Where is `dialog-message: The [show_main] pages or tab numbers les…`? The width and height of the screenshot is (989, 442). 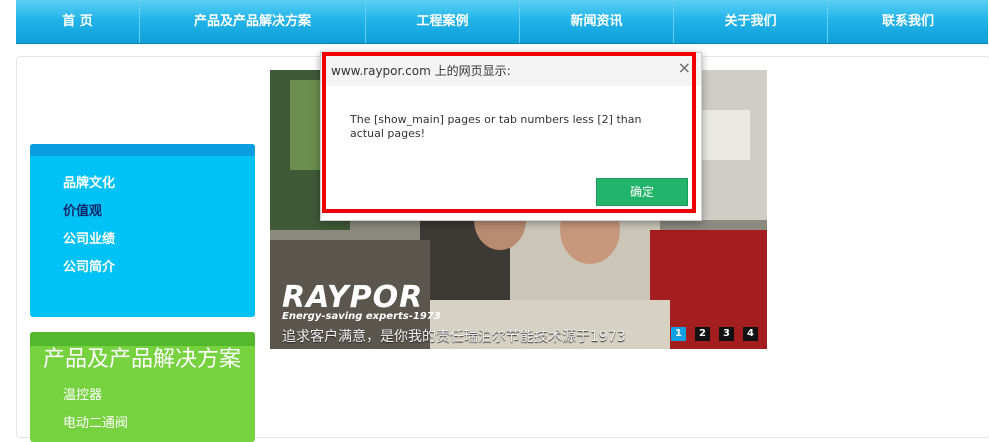
dialog-message: The [show_main] pages or tab numbers les… is located at coordinates (496, 126).